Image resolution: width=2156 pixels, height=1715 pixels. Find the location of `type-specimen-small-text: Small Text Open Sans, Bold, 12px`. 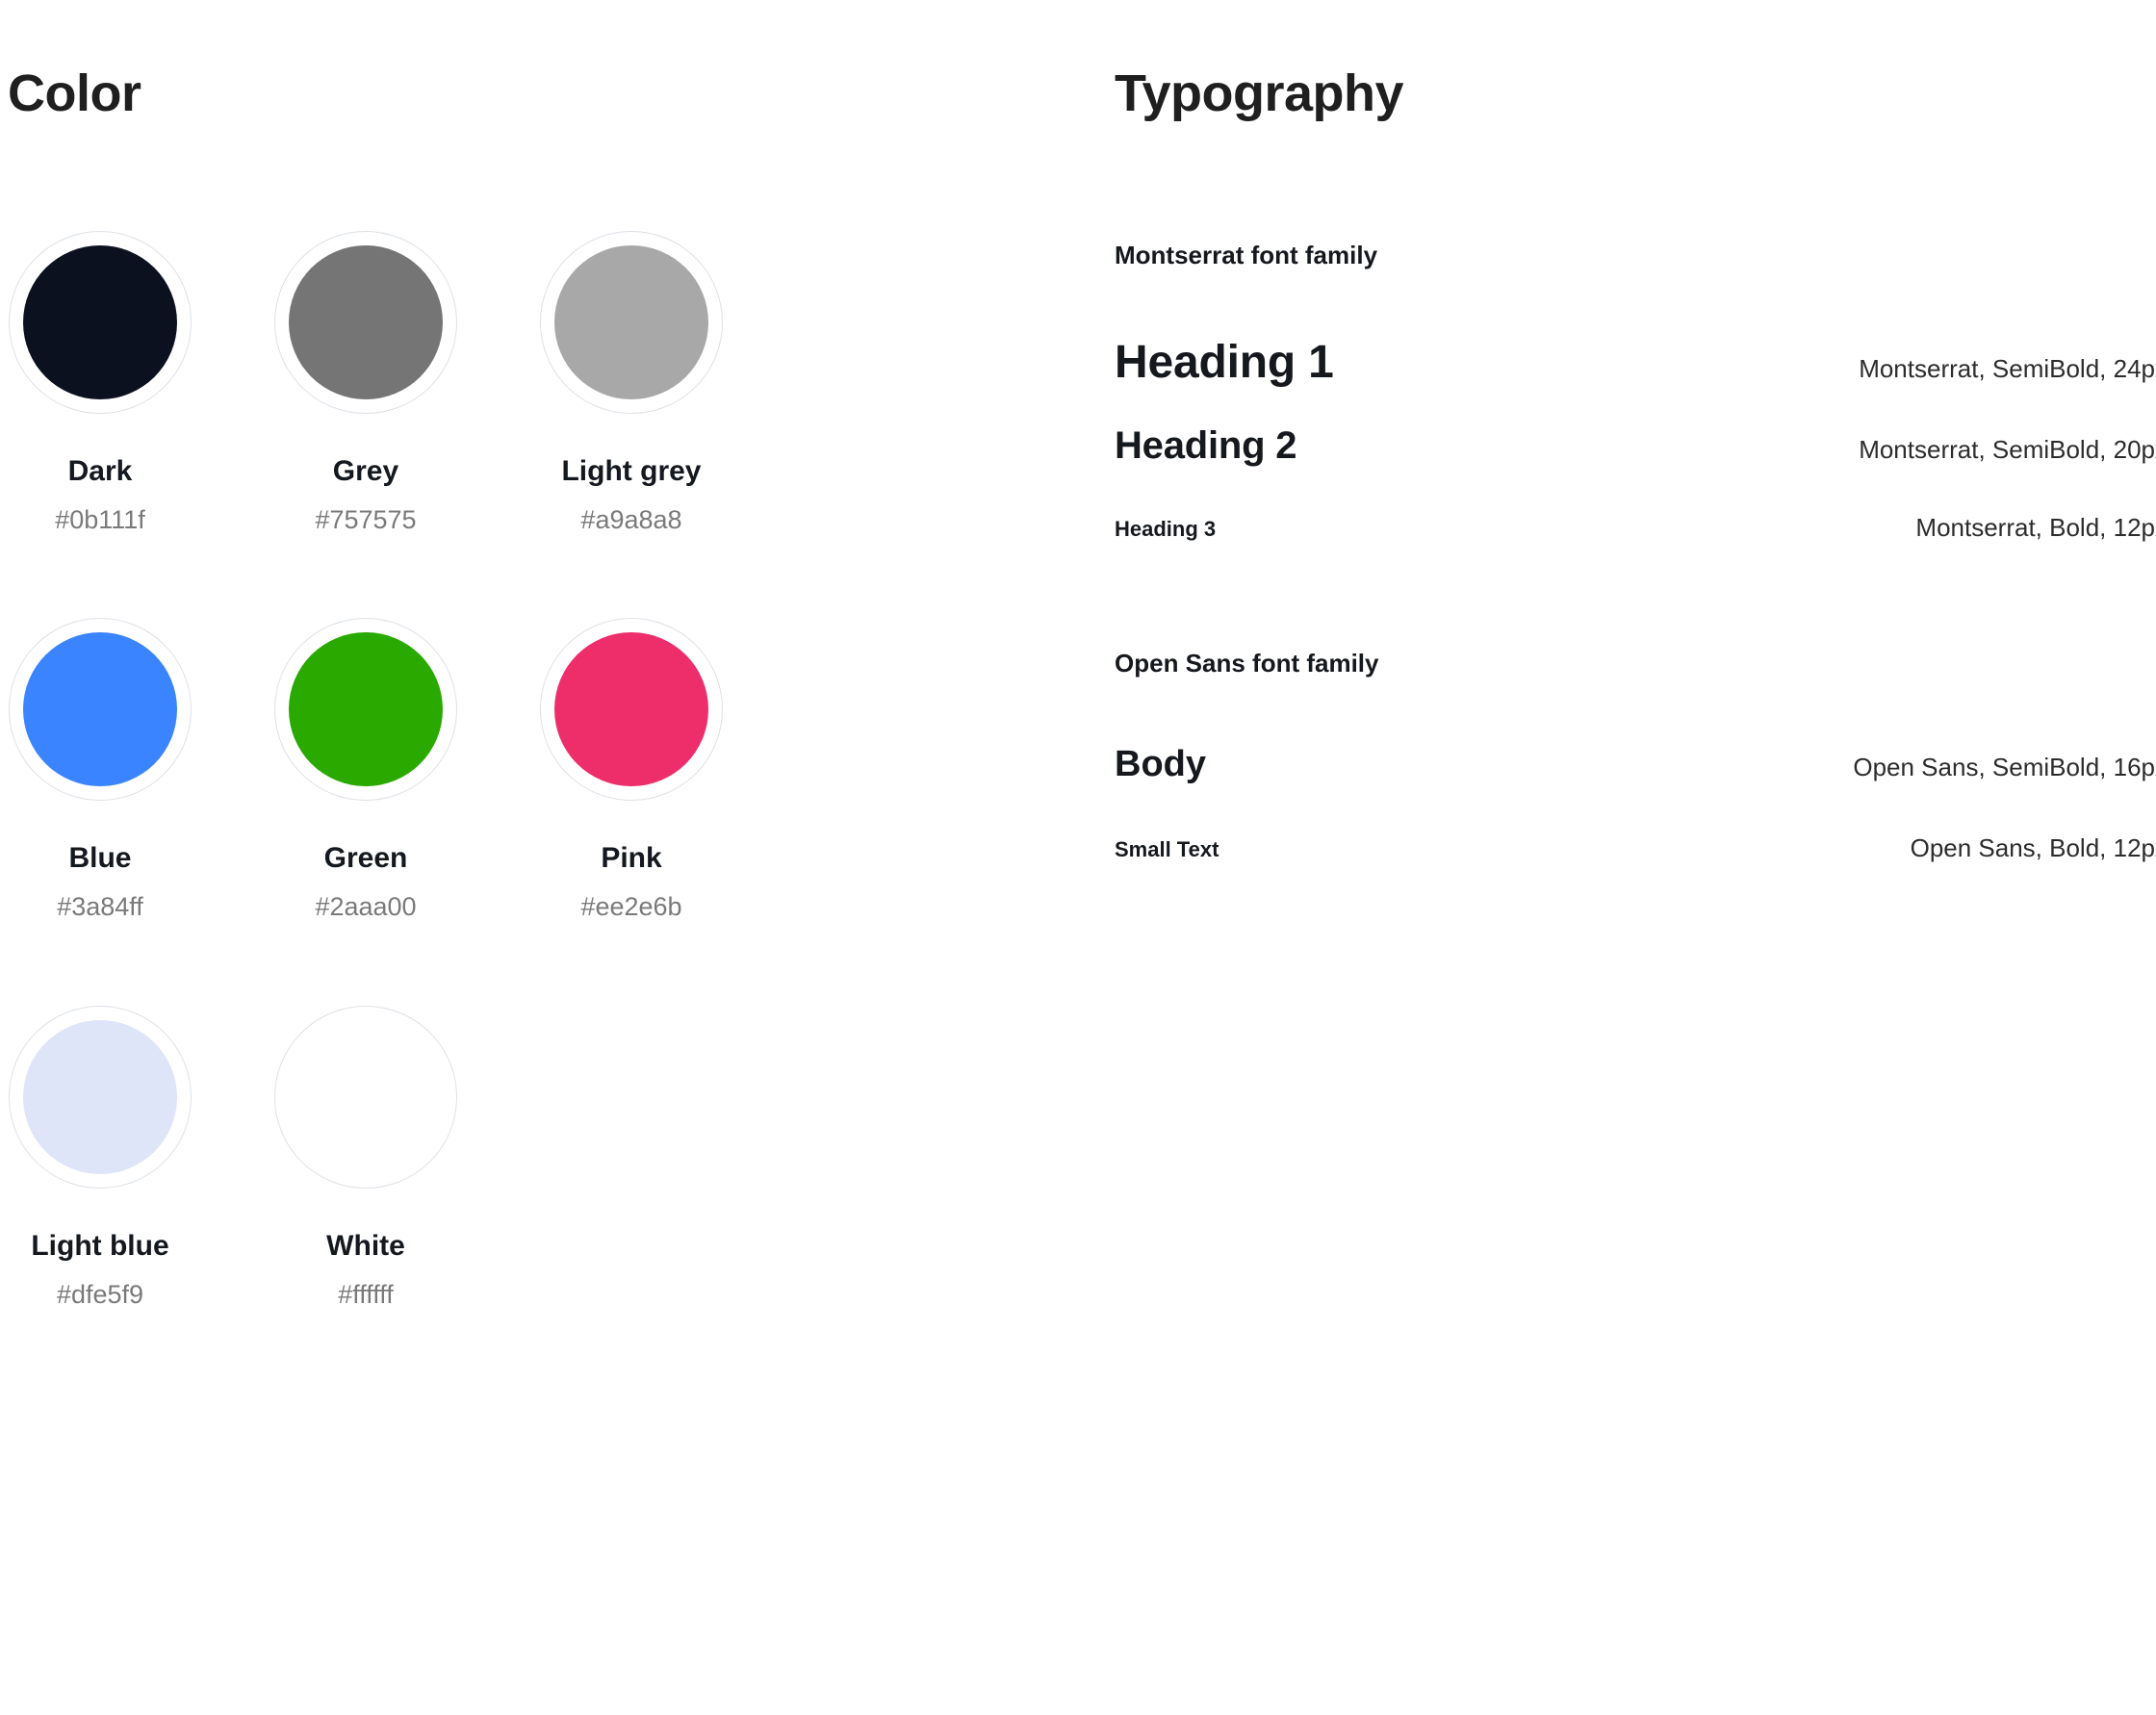

type-specimen-small-text: Small Text Open Sans, Bold, 12px is located at coordinates (1635, 848).